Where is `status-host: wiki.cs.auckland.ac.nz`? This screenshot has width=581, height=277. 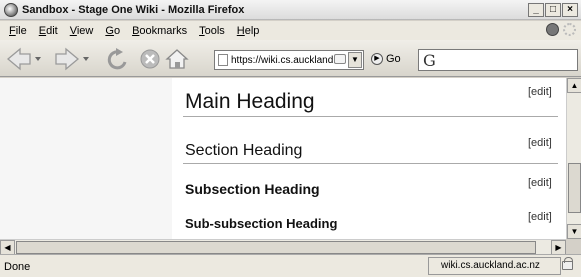
status-host: wiki.cs.auckland.ac.nz is located at coordinates (494, 266).